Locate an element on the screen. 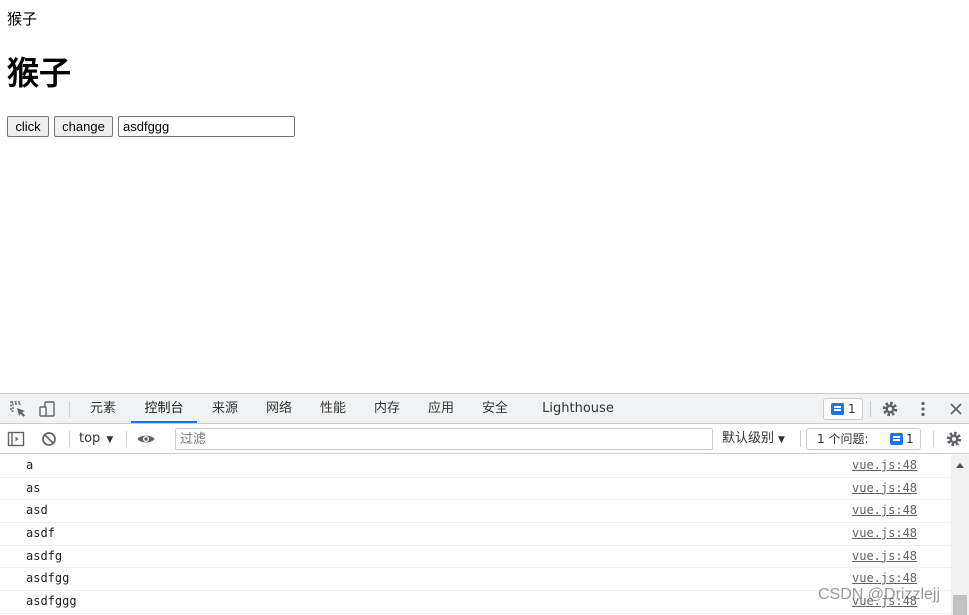  console-filter-input is located at coordinates (444, 439).